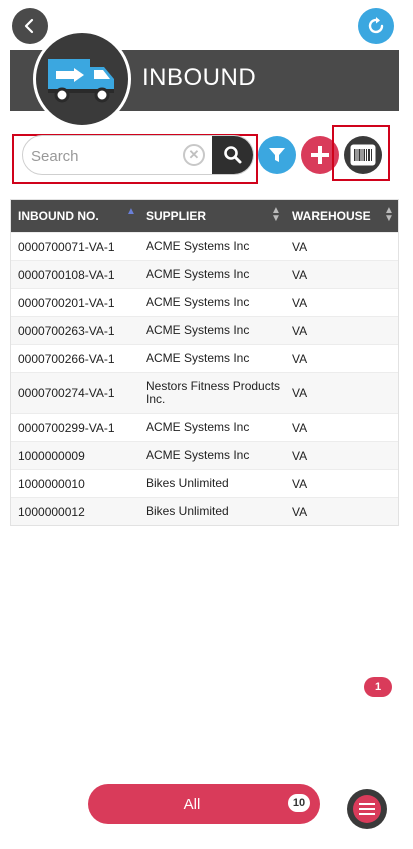  Describe the element at coordinates (192, 804) in the screenshot. I see `status-filter-label: All` at that location.